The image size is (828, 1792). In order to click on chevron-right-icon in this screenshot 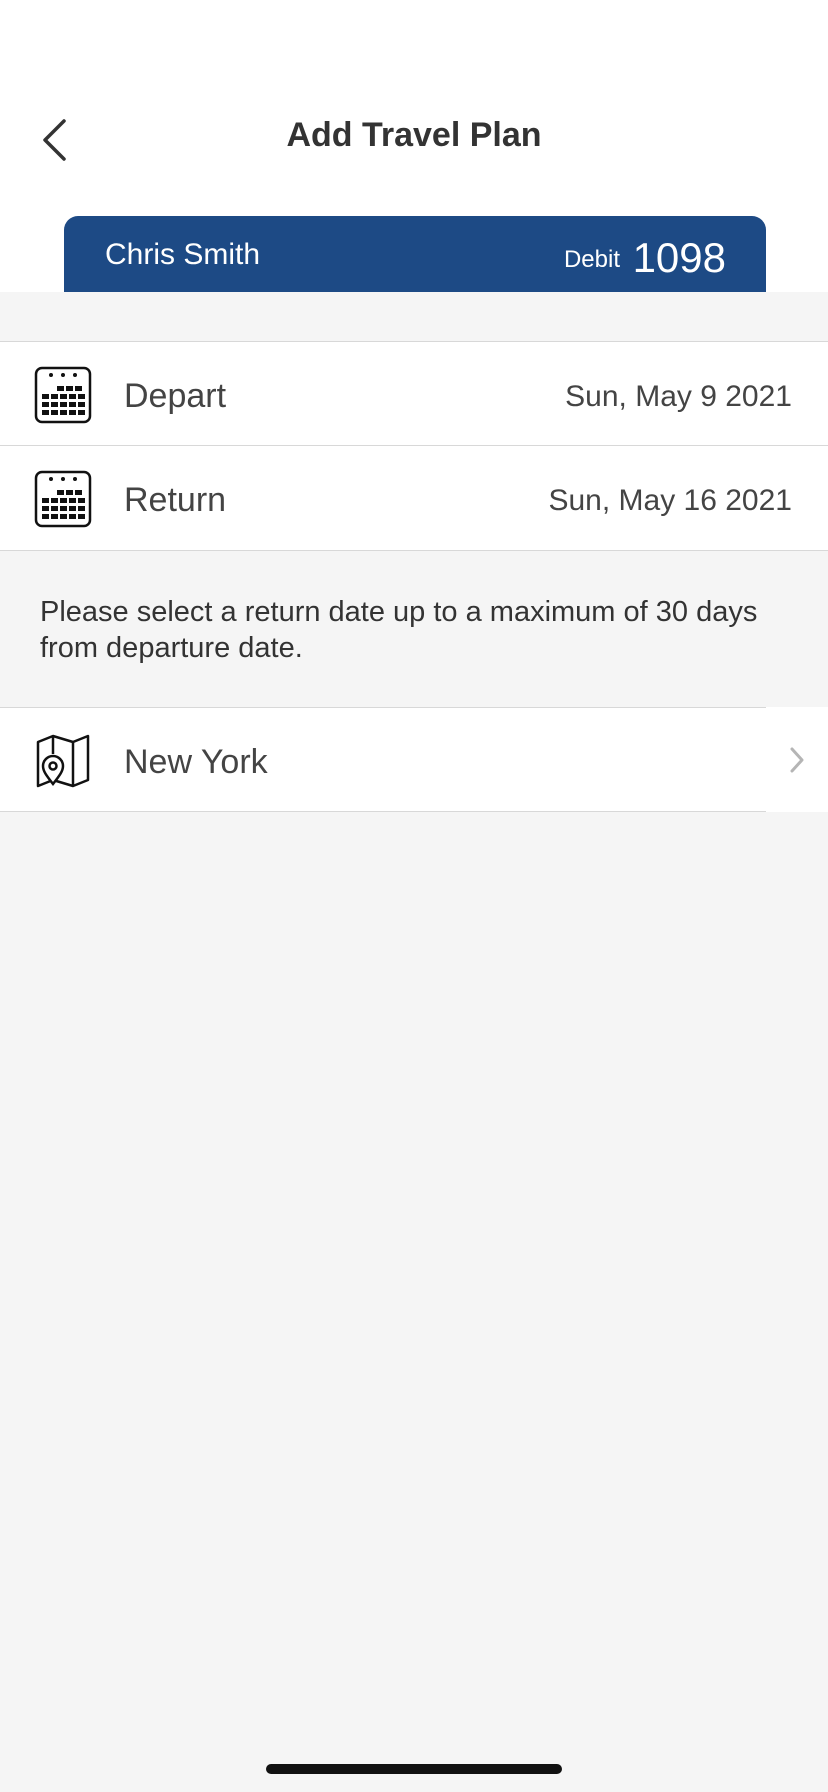, I will do `click(797, 759)`.